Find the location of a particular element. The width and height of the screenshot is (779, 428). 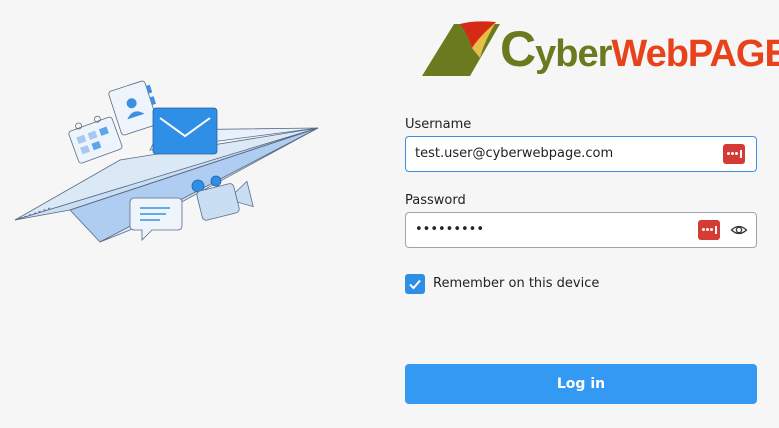

logo-initial: C is located at coordinates (518, 49).